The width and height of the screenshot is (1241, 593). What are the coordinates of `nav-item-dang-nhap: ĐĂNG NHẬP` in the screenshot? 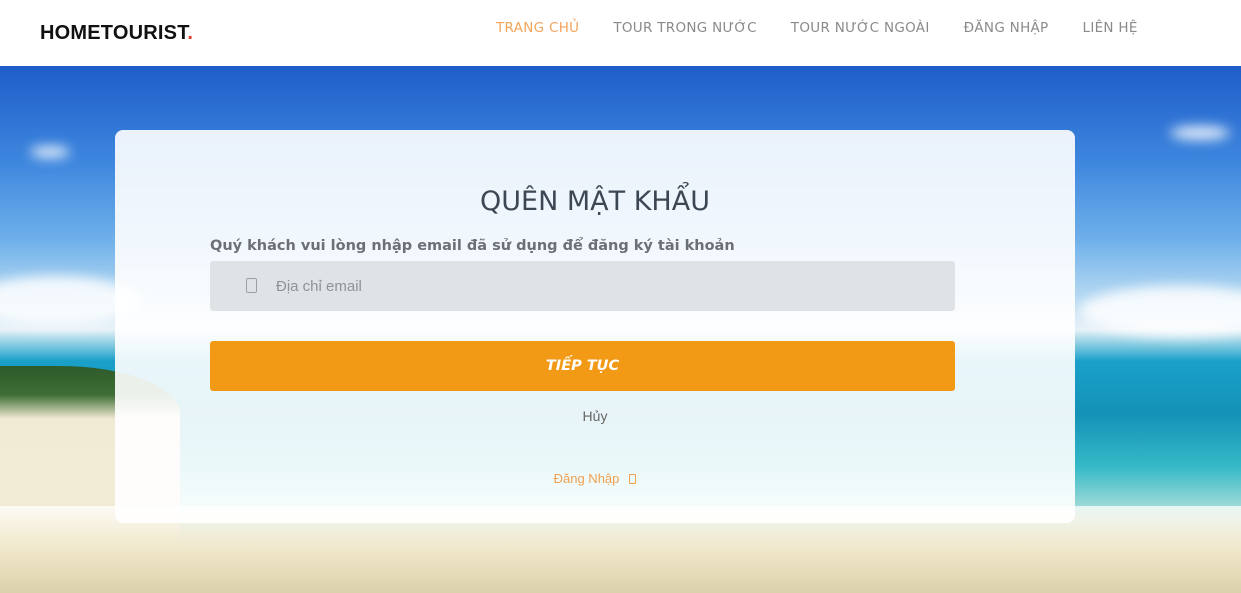 It's located at (1006, 28).